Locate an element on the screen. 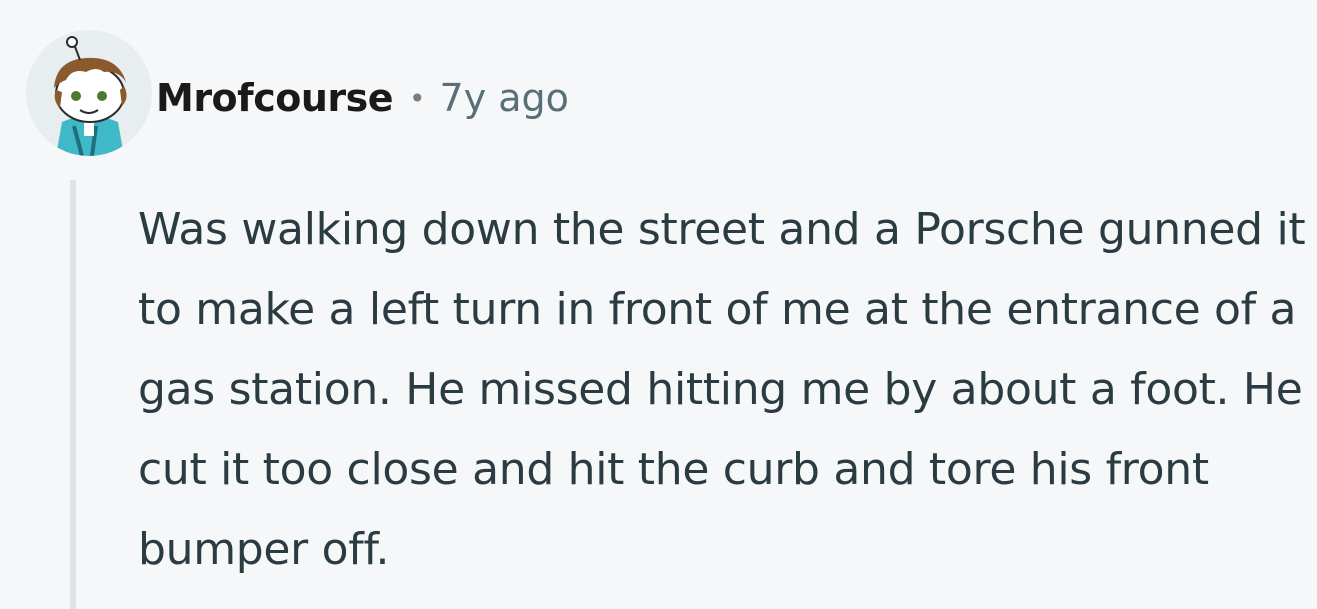 This screenshot has height=609, width=1317. snoo-avatar-icon is located at coordinates (89, 93).